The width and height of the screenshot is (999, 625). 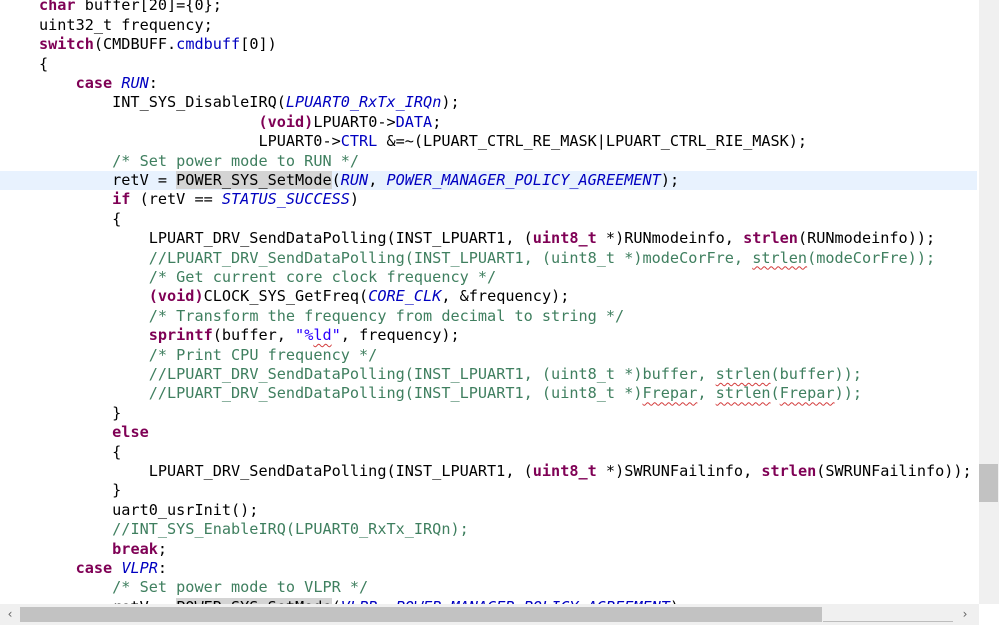 I want to click on code-text: INT_SYS_DisableIRQ(LPUART0_RxTx_IRQn);, so click(x=249, y=102).